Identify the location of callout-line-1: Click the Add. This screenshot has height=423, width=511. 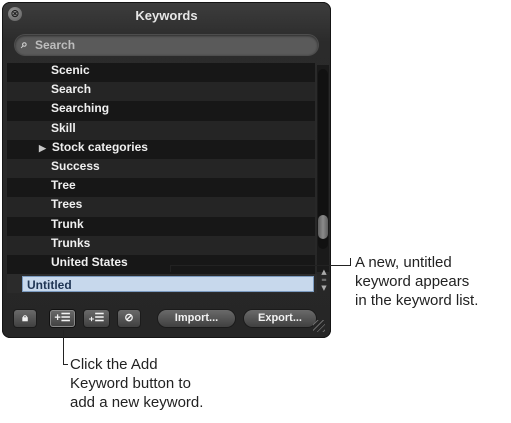
(114, 364).